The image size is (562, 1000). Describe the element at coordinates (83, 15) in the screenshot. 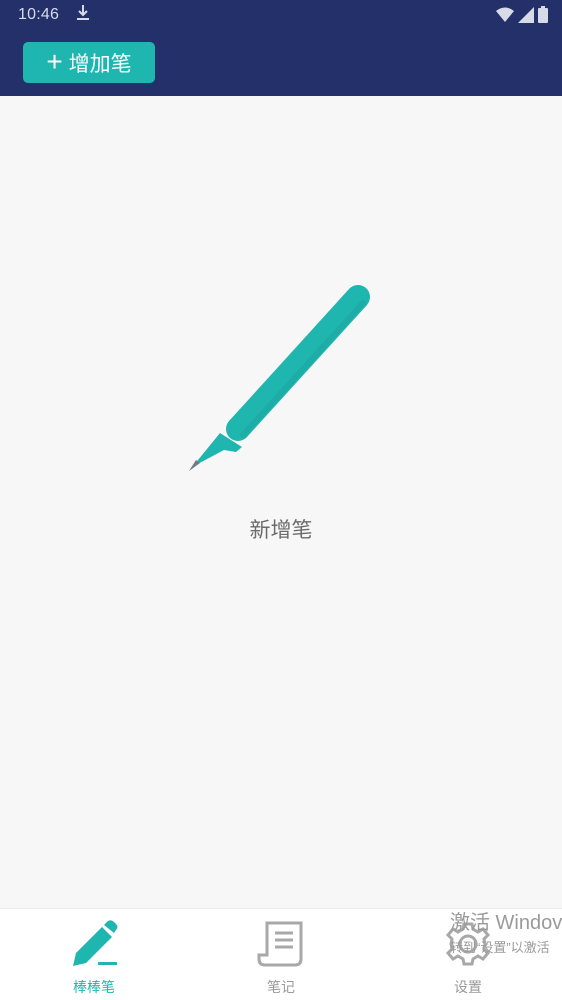

I see `download-icon` at that location.